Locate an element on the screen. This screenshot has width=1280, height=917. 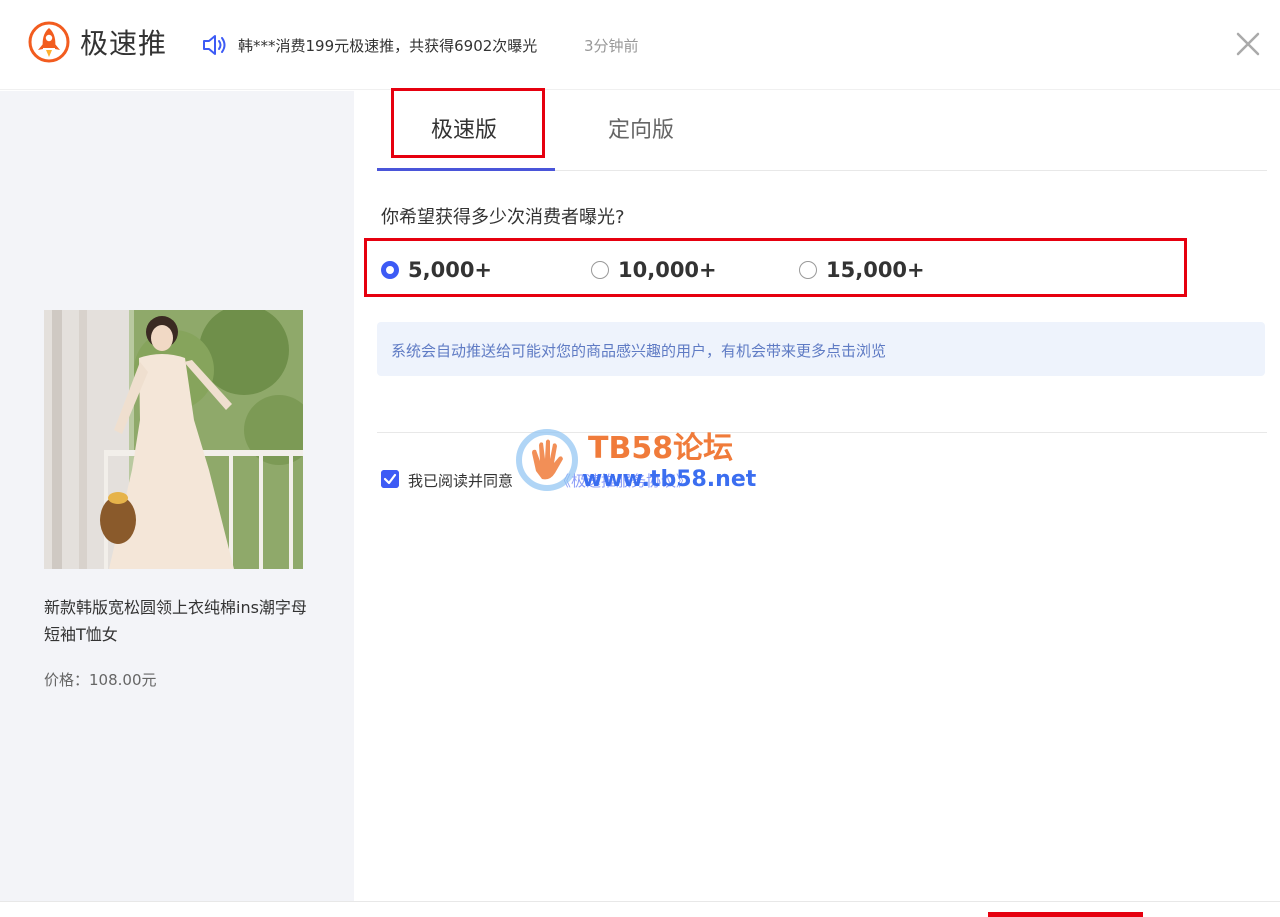
header: 极速推 韩***消费199元极速推，共获得6902次曝光 3分钟前 is located at coordinates (640, 45).